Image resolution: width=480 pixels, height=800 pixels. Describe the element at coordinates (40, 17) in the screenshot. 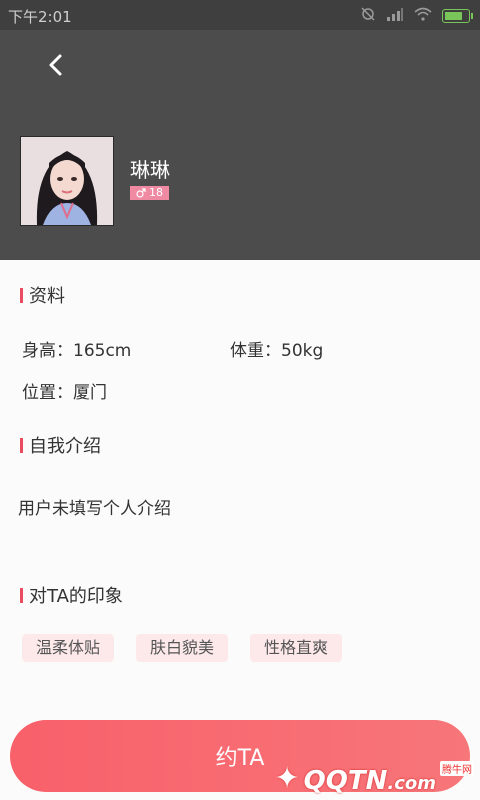

I see `status-time: 下午2:01` at that location.